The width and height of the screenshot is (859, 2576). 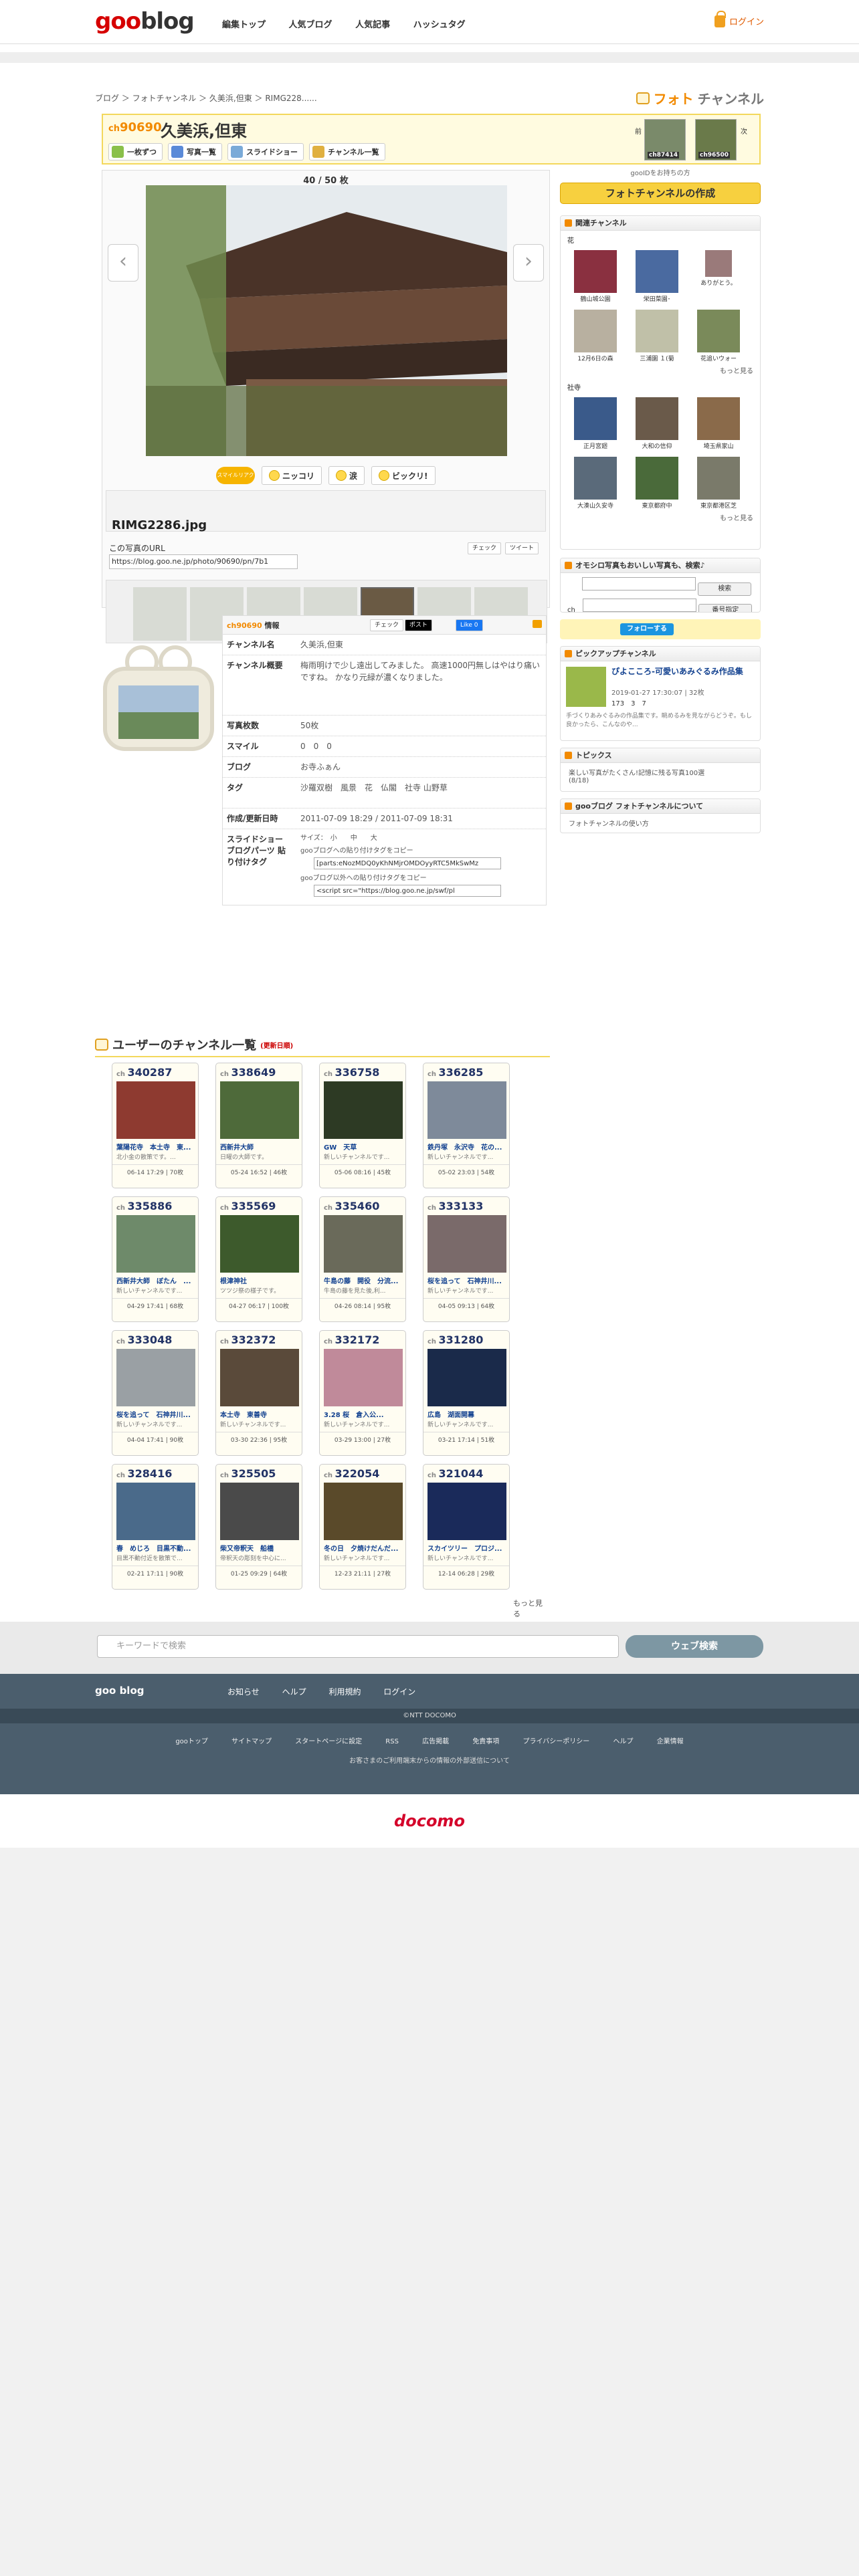 I want to click on goo-embed-code: [parts:eNozMDQ0yKhNMjrOMDOyyRTC5MkSwMz, so click(x=407, y=863).